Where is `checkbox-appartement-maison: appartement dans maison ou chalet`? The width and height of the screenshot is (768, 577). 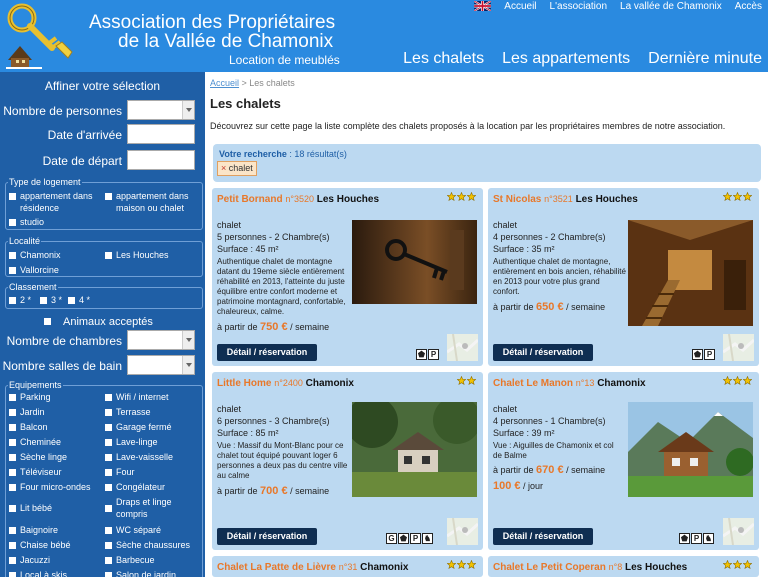
checkbox-appartement-maison: appartement dans maison ou chalet is located at coordinates (153, 202).